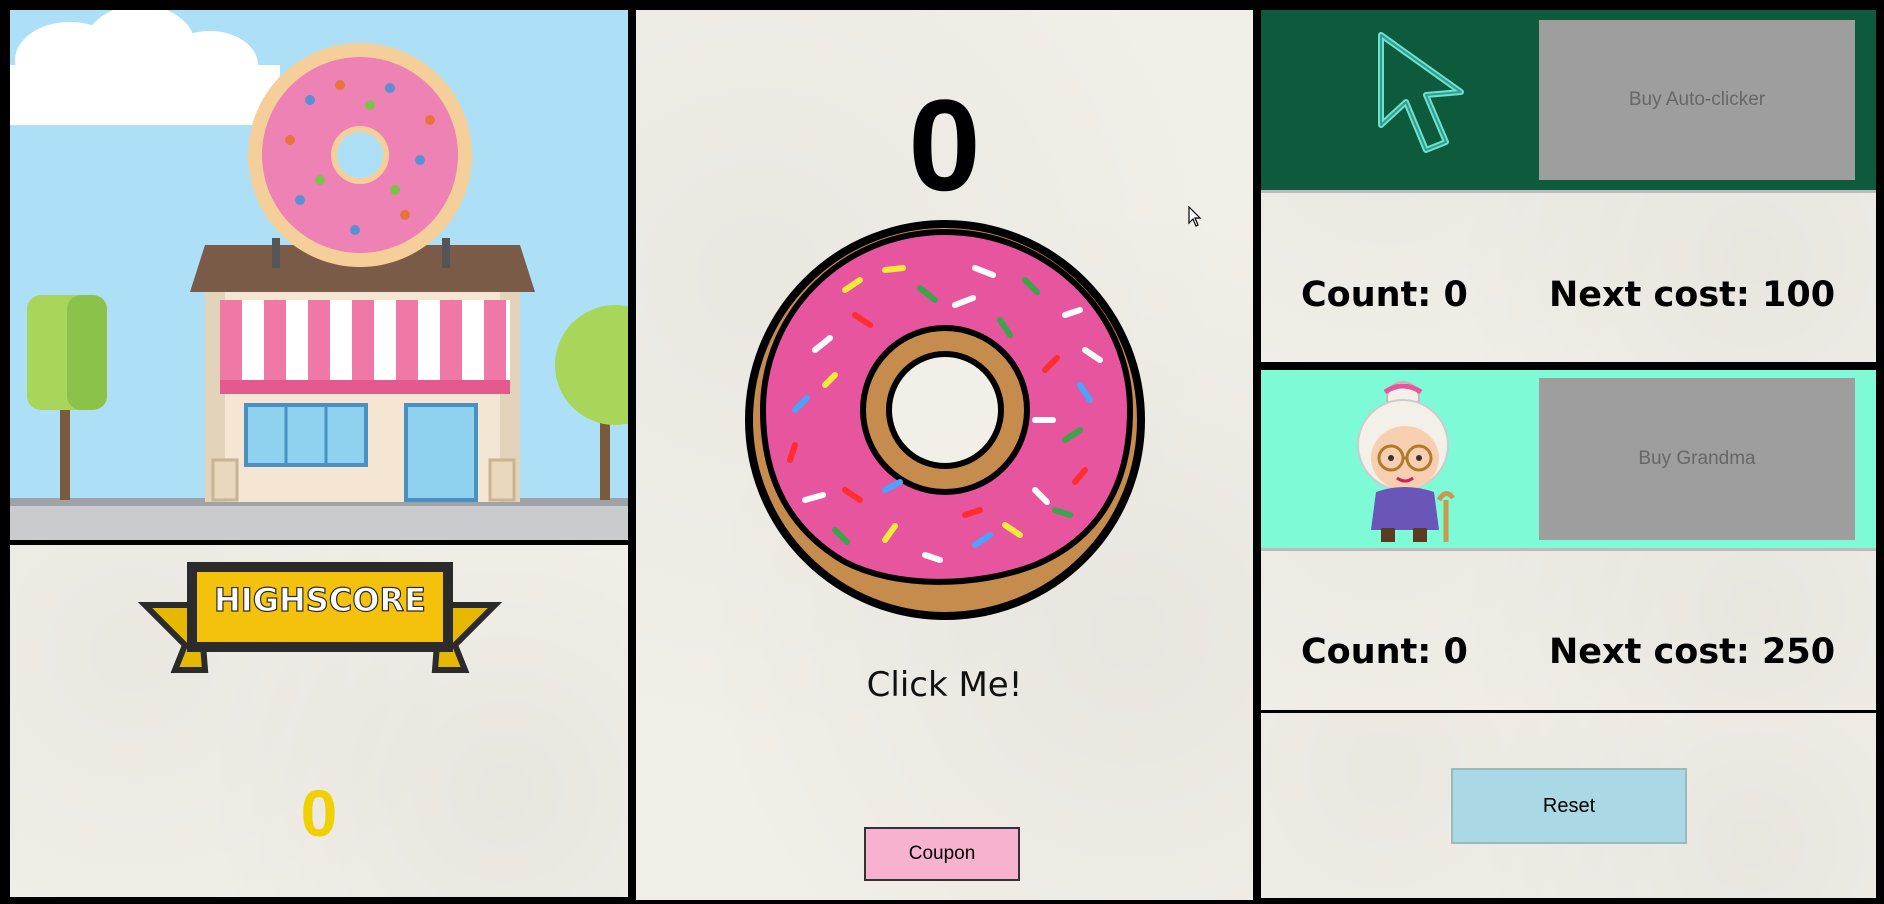 The image size is (1884, 904). Describe the element at coordinates (1406, 461) in the screenshot. I see `grandma-image` at that location.